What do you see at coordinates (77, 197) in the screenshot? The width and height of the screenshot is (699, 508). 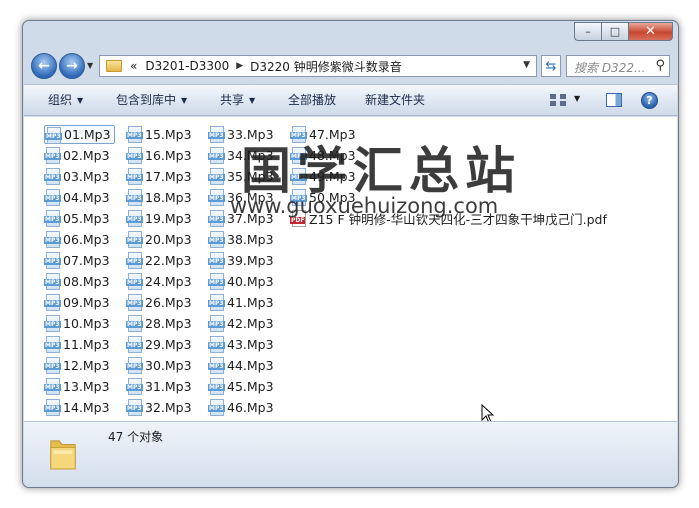 I see `mp3-file-item: 04.Mp3` at bounding box center [77, 197].